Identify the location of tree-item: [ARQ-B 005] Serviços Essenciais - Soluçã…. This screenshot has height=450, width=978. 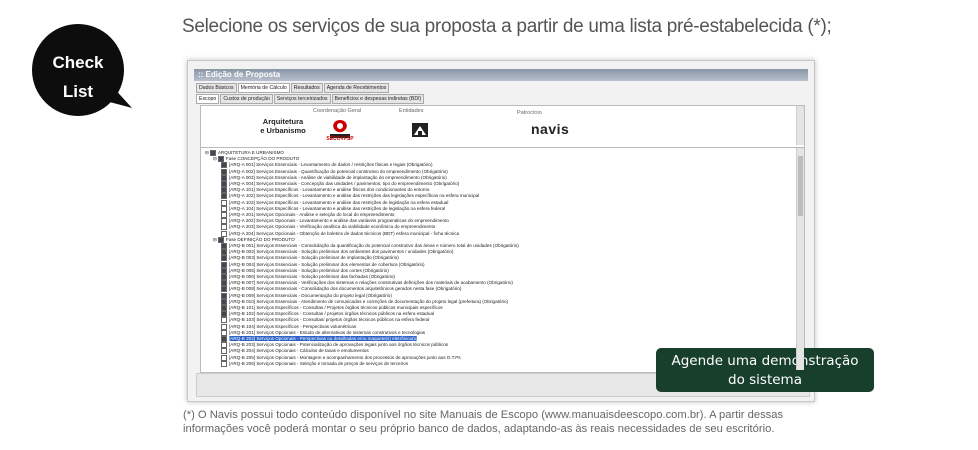
(305, 270).